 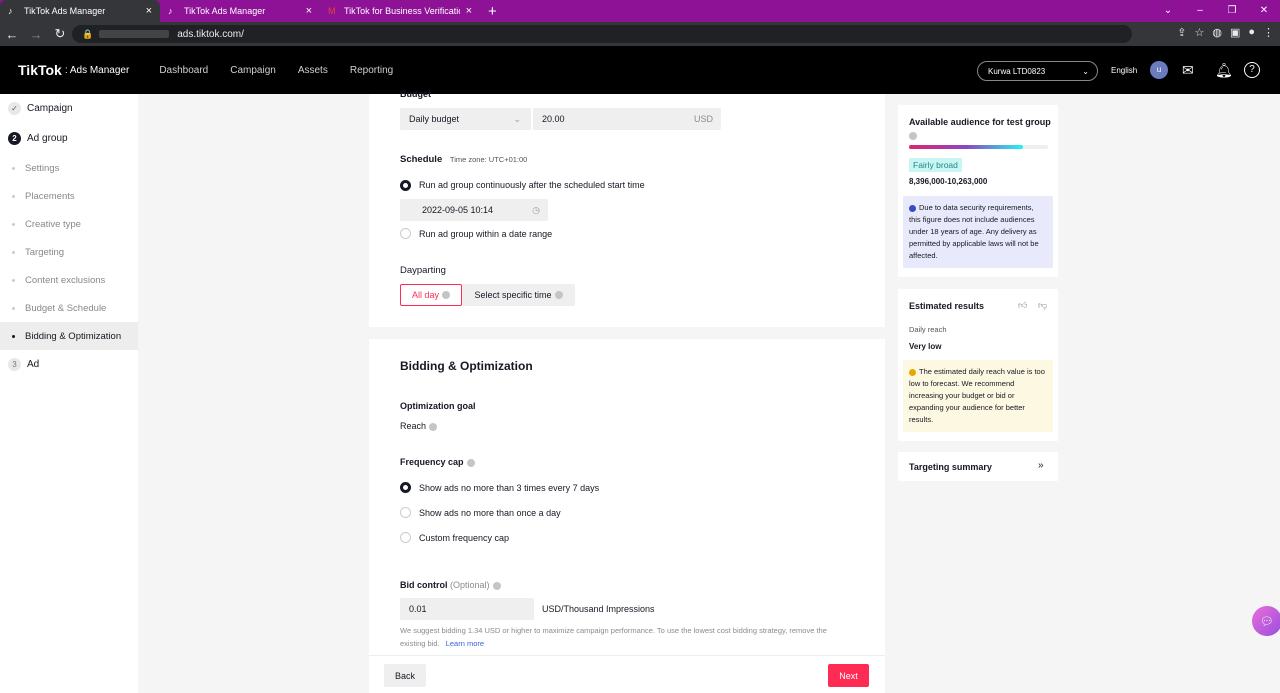 I want to click on budget-amount-value: 20.00, so click(x=553, y=119).